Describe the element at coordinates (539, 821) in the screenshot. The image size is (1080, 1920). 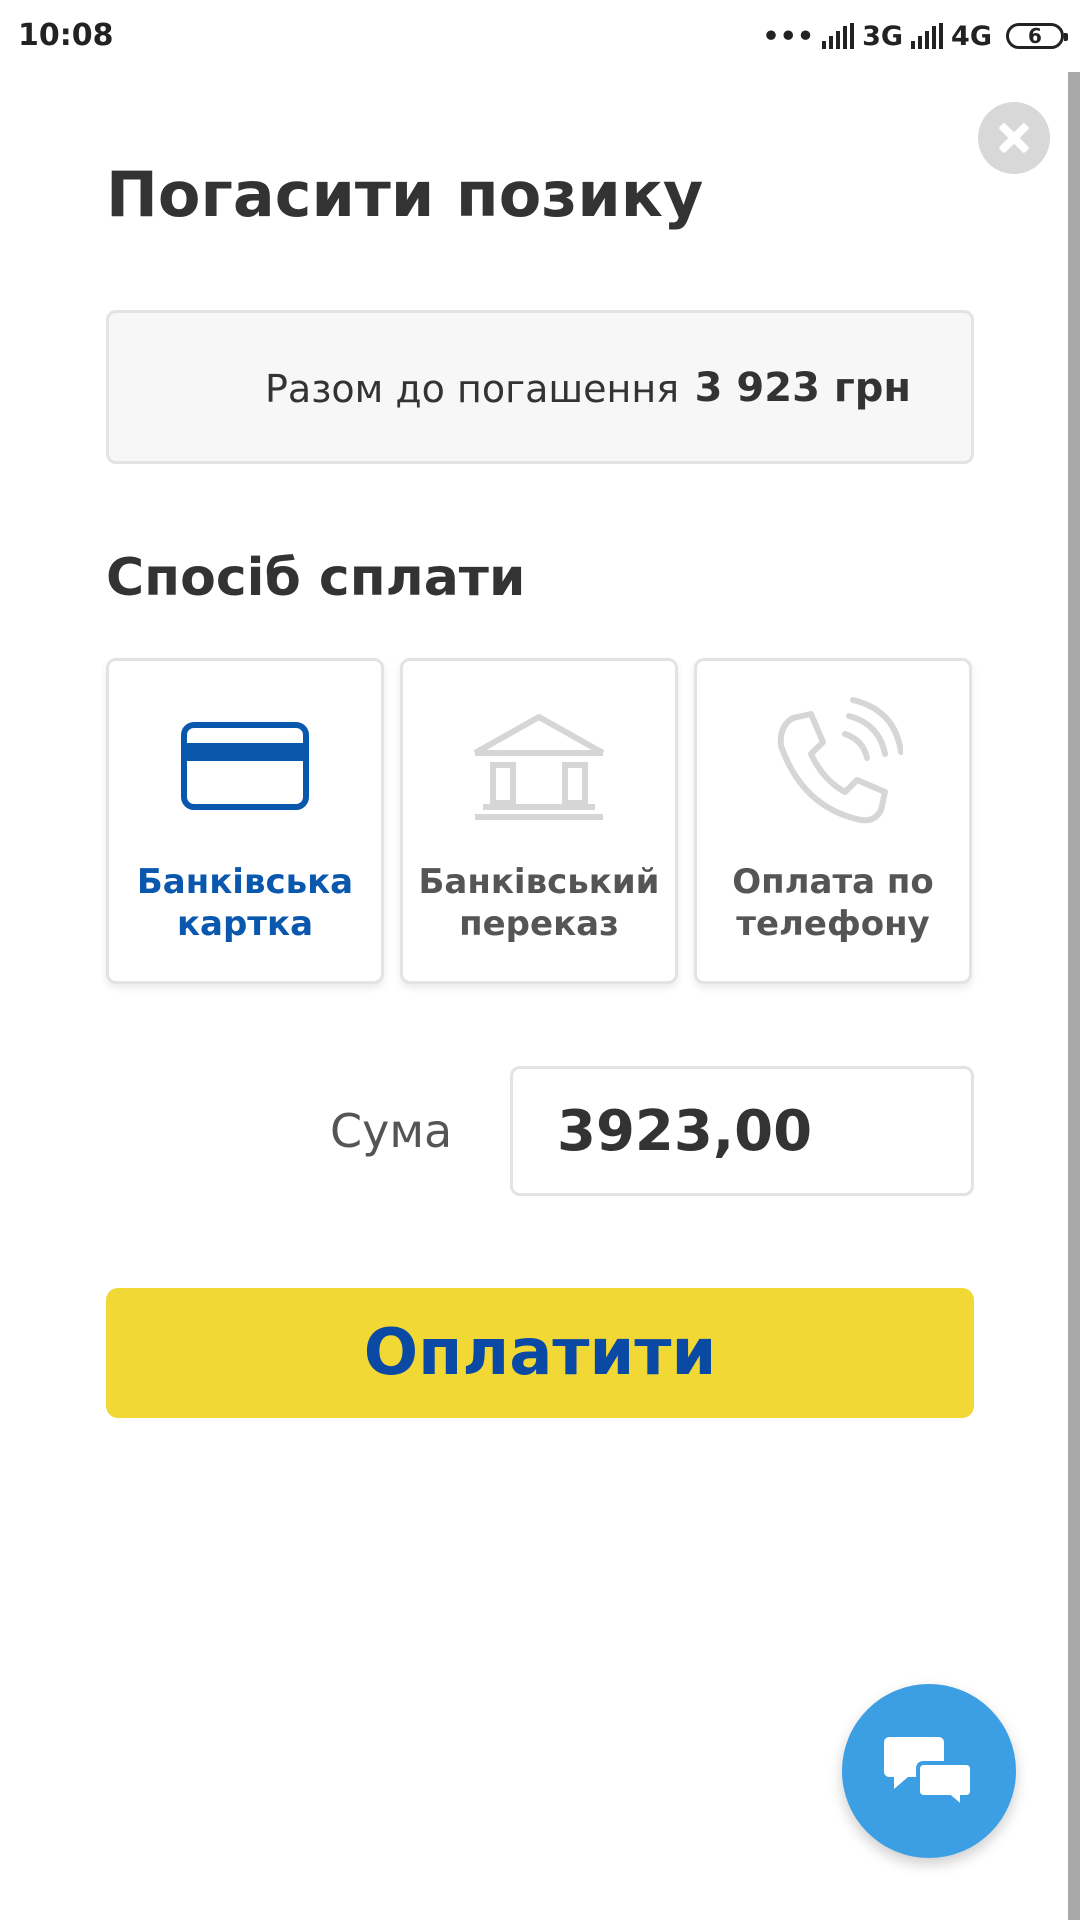
I see `method-card-bank-transfer: Банківський переказ` at that location.